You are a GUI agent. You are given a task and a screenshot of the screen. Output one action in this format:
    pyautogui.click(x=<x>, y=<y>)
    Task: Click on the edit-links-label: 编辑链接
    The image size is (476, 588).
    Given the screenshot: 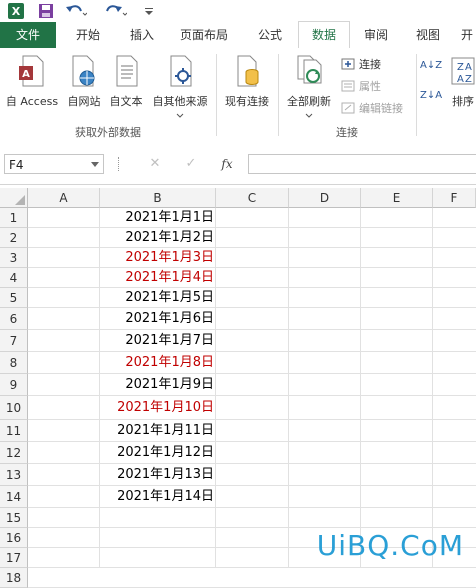 What is the action you would take?
    pyautogui.click(x=381, y=108)
    